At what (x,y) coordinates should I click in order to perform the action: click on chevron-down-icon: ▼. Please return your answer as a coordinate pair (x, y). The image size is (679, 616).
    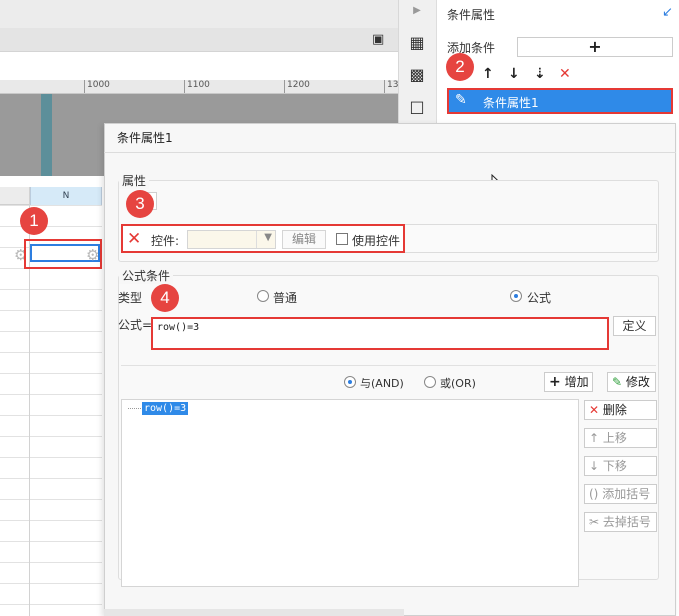
    Looking at the image, I should click on (268, 237).